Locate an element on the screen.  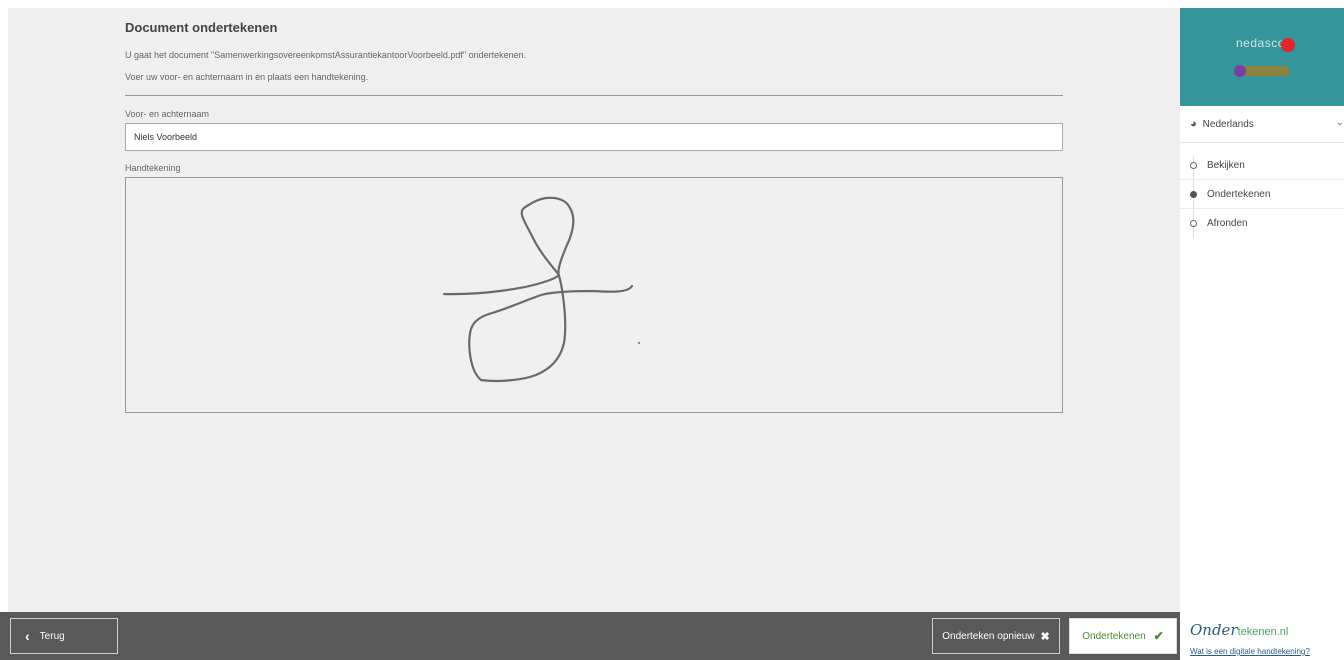
step-bekijken: Bekijken is located at coordinates (1262, 165).